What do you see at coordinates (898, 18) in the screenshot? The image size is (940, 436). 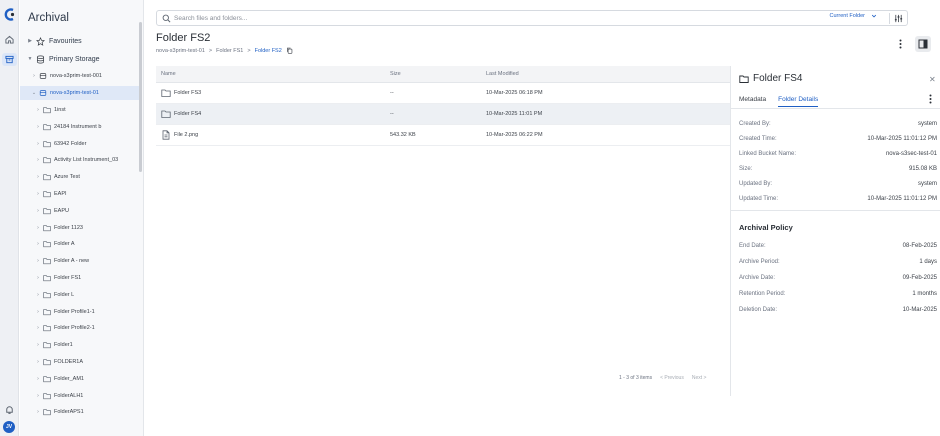 I see `filter-icon` at bounding box center [898, 18].